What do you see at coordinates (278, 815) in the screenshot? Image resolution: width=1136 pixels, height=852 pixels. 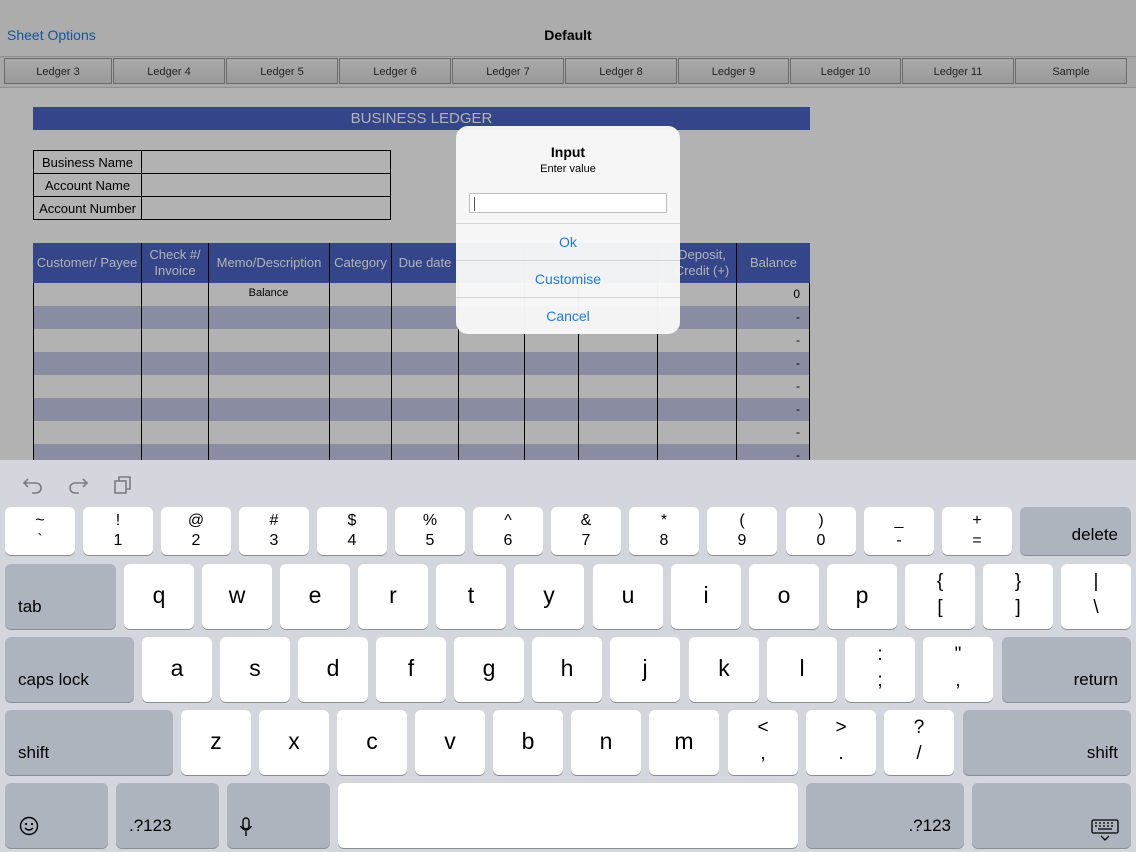 I see `dictation-key` at bounding box center [278, 815].